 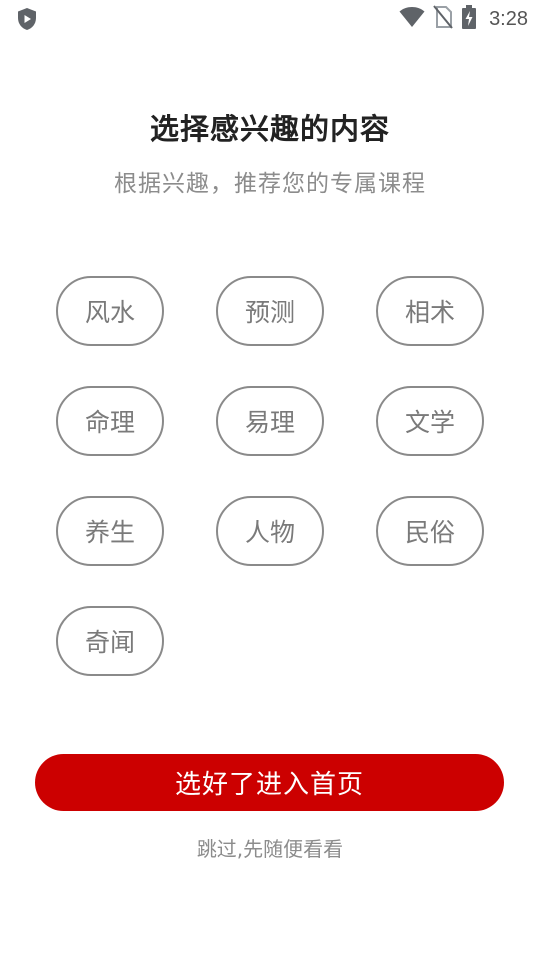 What do you see at coordinates (110, 421) in the screenshot?
I see `tag-mingli: 命理` at bounding box center [110, 421].